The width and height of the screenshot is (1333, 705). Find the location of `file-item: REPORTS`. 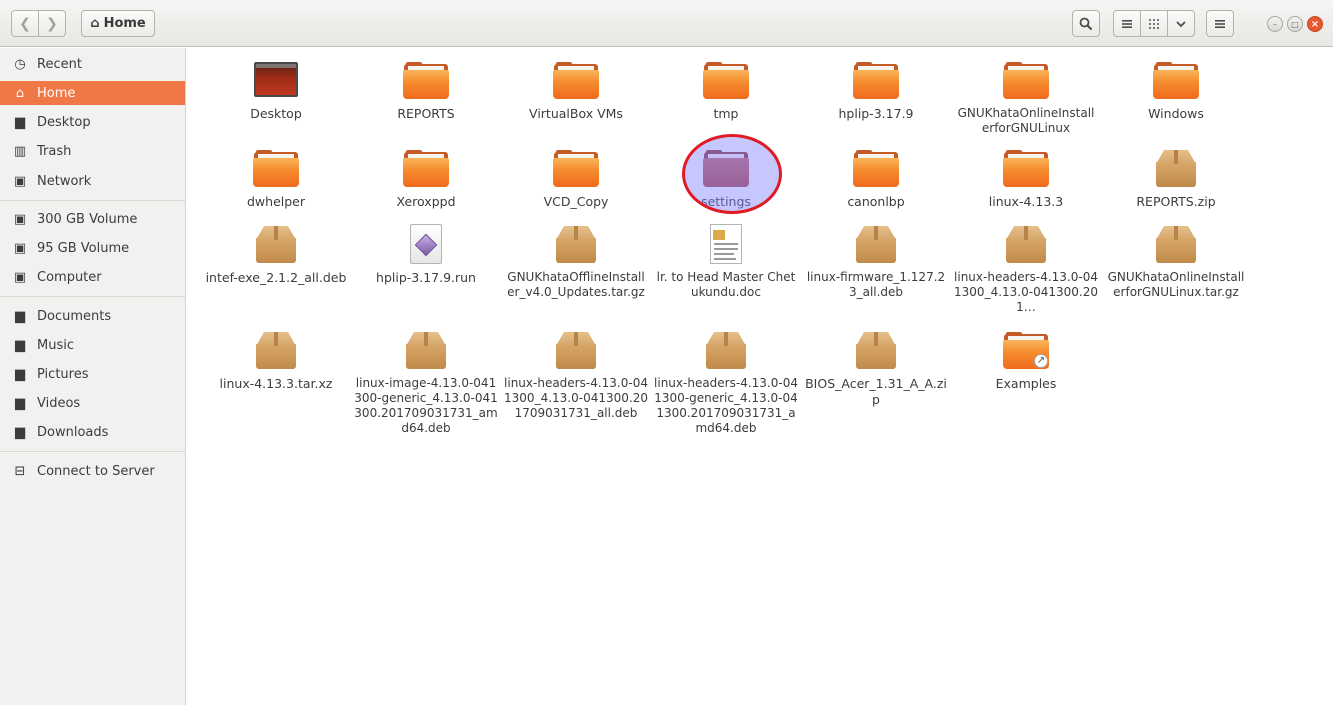

file-item: REPORTS is located at coordinates (426, 91).